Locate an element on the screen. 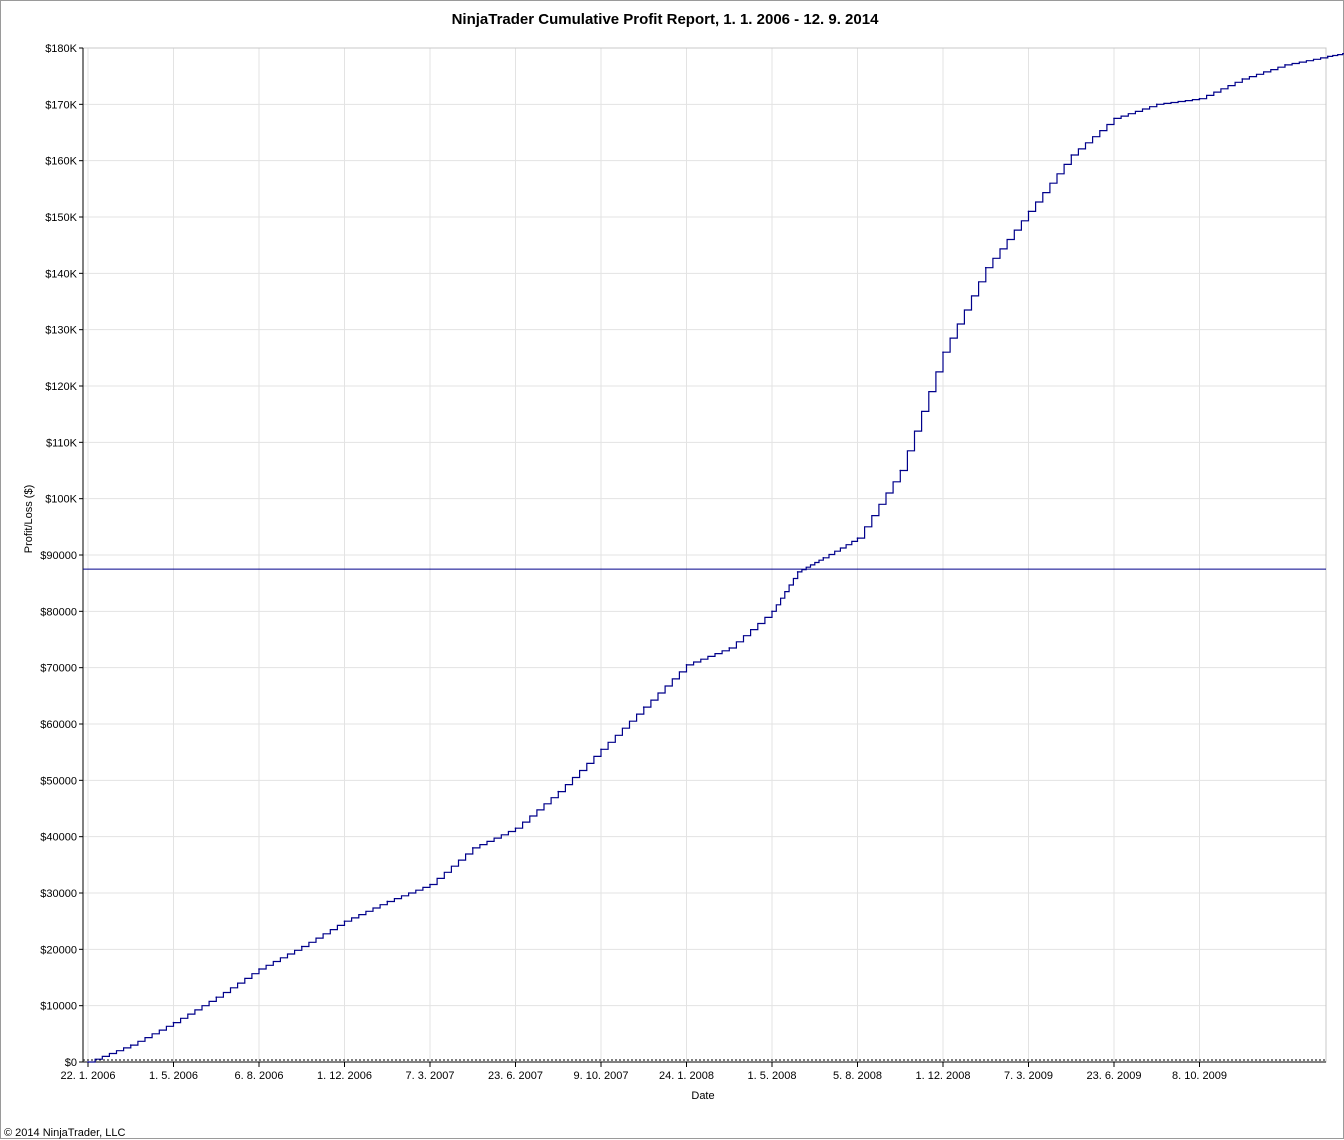  y-tick-label: $10000 is located at coordinates (58, 1007).